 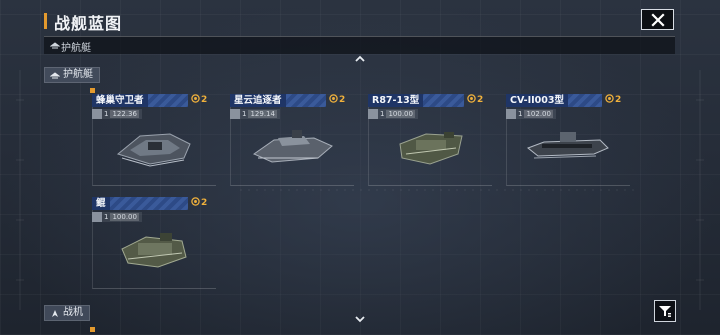 I want to click on category-filter-bar: 护航艇, so click(x=359, y=45).